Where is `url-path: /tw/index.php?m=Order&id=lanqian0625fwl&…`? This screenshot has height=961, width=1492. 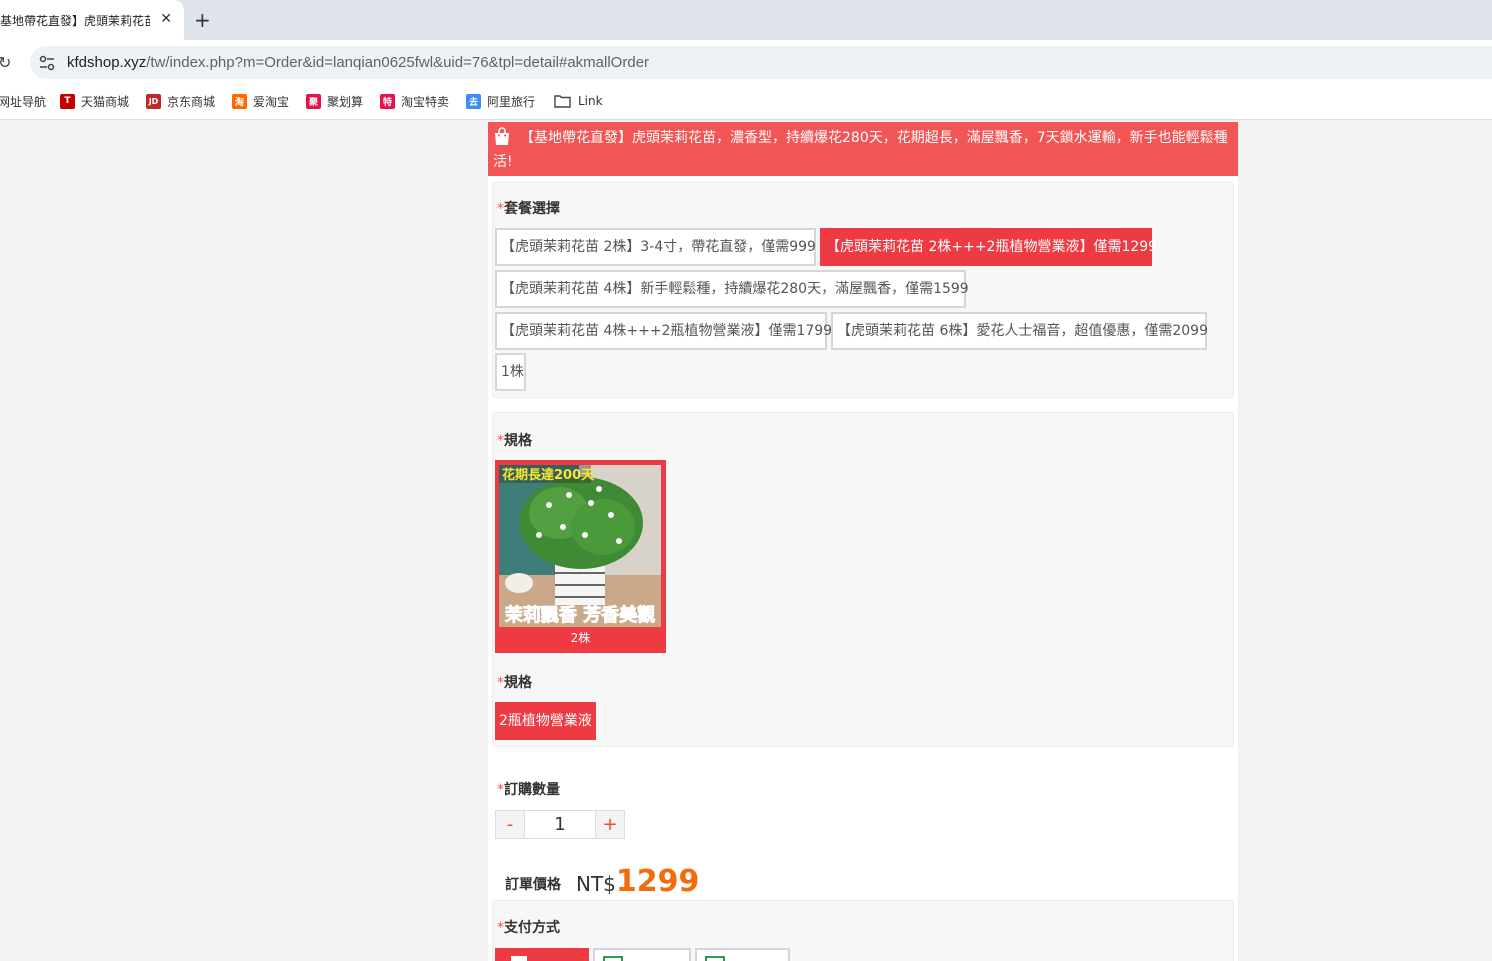 url-path: /tw/index.php?m=Order&id=lanqian0625fwl&… is located at coordinates (398, 62).